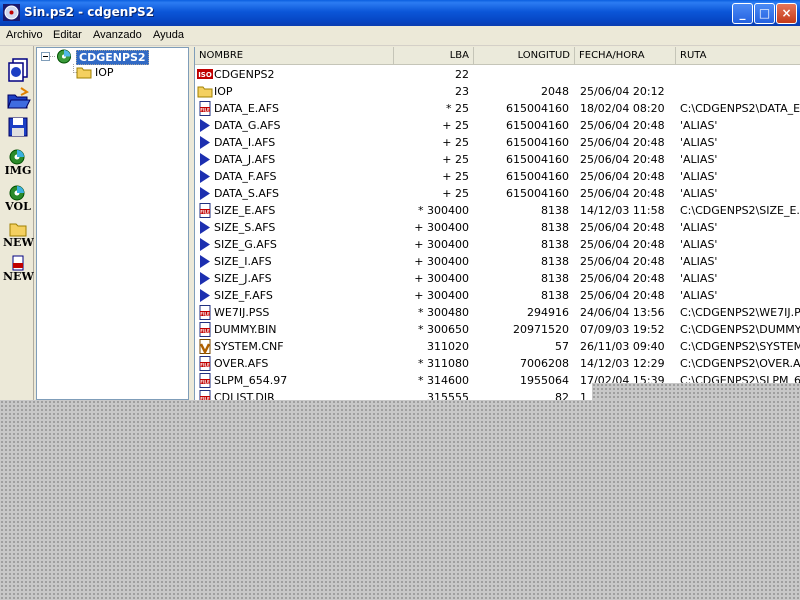  I want to click on file-name: IOP, so click(223, 91).